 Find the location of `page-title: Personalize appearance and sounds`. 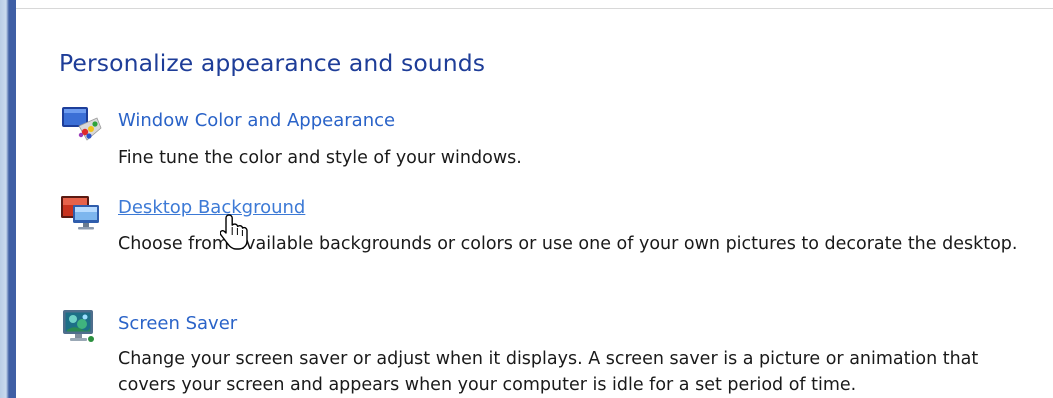

page-title: Personalize appearance and sounds is located at coordinates (272, 63).